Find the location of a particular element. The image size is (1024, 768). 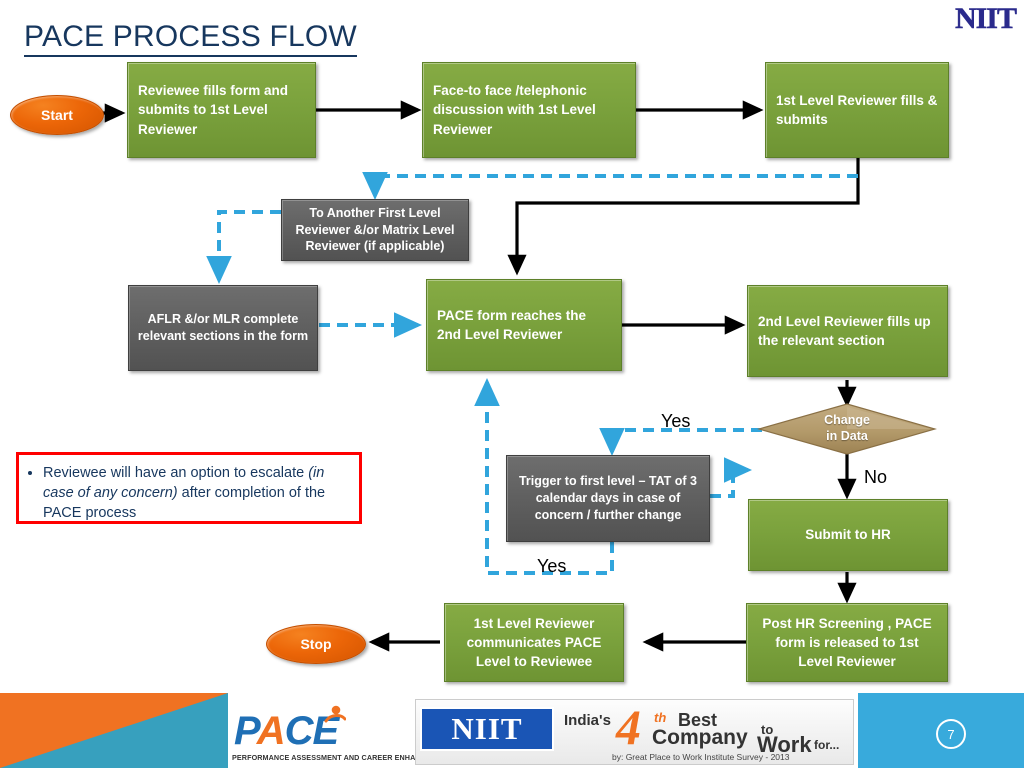

node-submit-to-hr: Submit to HR is located at coordinates (848, 535).